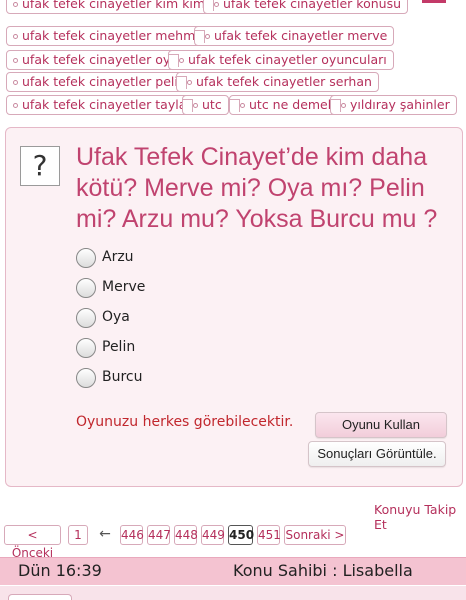 This screenshot has width=466, height=600. Describe the element at coordinates (108, 104) in the screenshot. I see `tag-label: ufak tefek cinayetler taylan` at that location.